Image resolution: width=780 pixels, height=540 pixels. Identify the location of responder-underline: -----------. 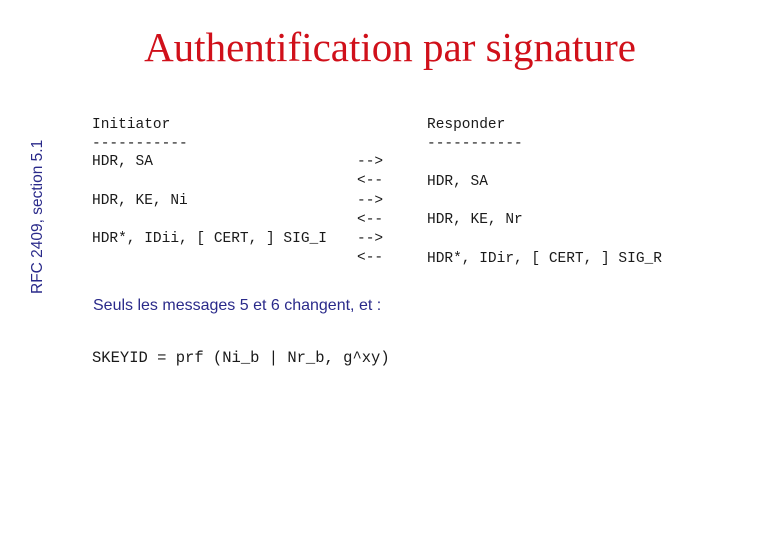
(475, 144).